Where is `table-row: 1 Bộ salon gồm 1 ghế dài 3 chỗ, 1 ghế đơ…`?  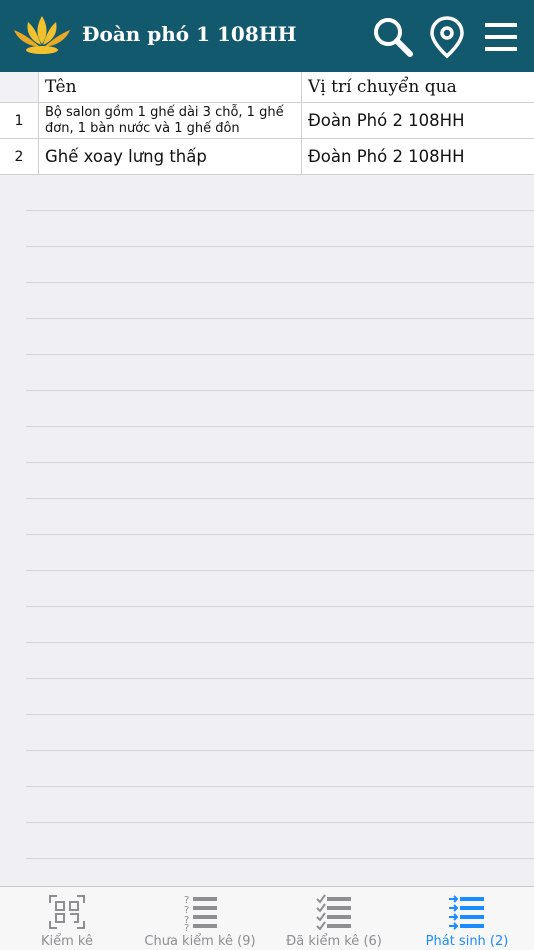 table-row: 1 Bộ salon gồm 1 ghế dài 3 chỗ, 1 ghế đơ… is located at coordinates (267, 121).